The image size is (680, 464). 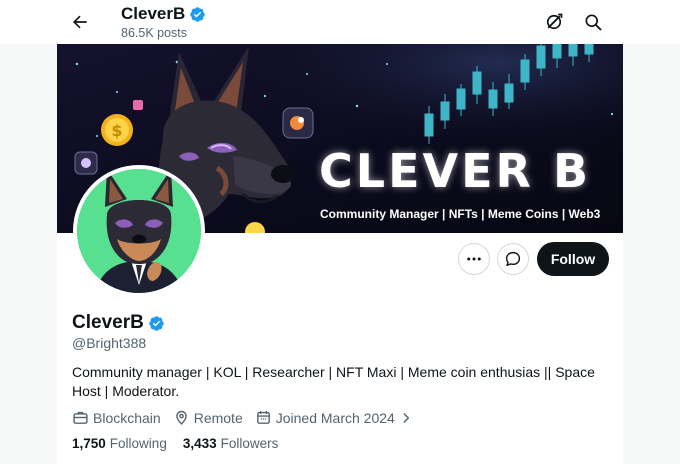 What do you see at coordinates (406, 417) in the screenshot?
I see `chevron-right-icon` at bounding box center [406, 417].